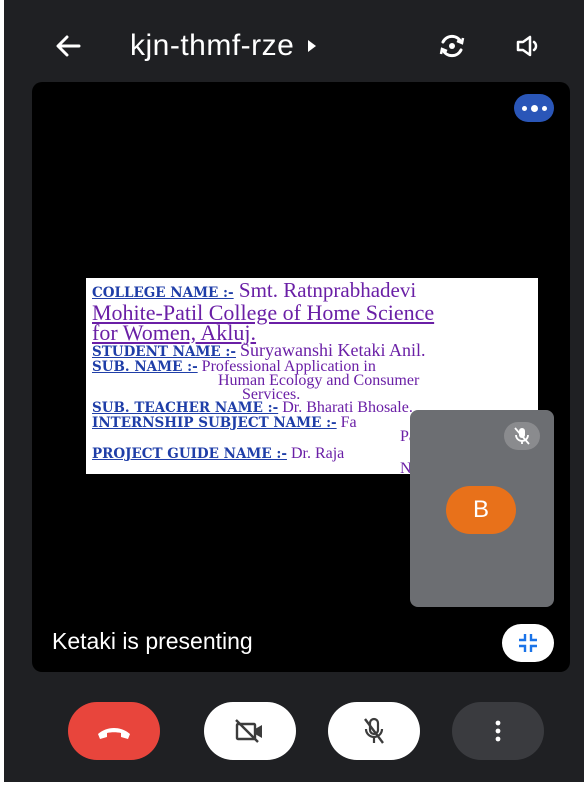 The width and height of the screenshot is (588, 786). I want to click on avatar: B, so click(481, 510).